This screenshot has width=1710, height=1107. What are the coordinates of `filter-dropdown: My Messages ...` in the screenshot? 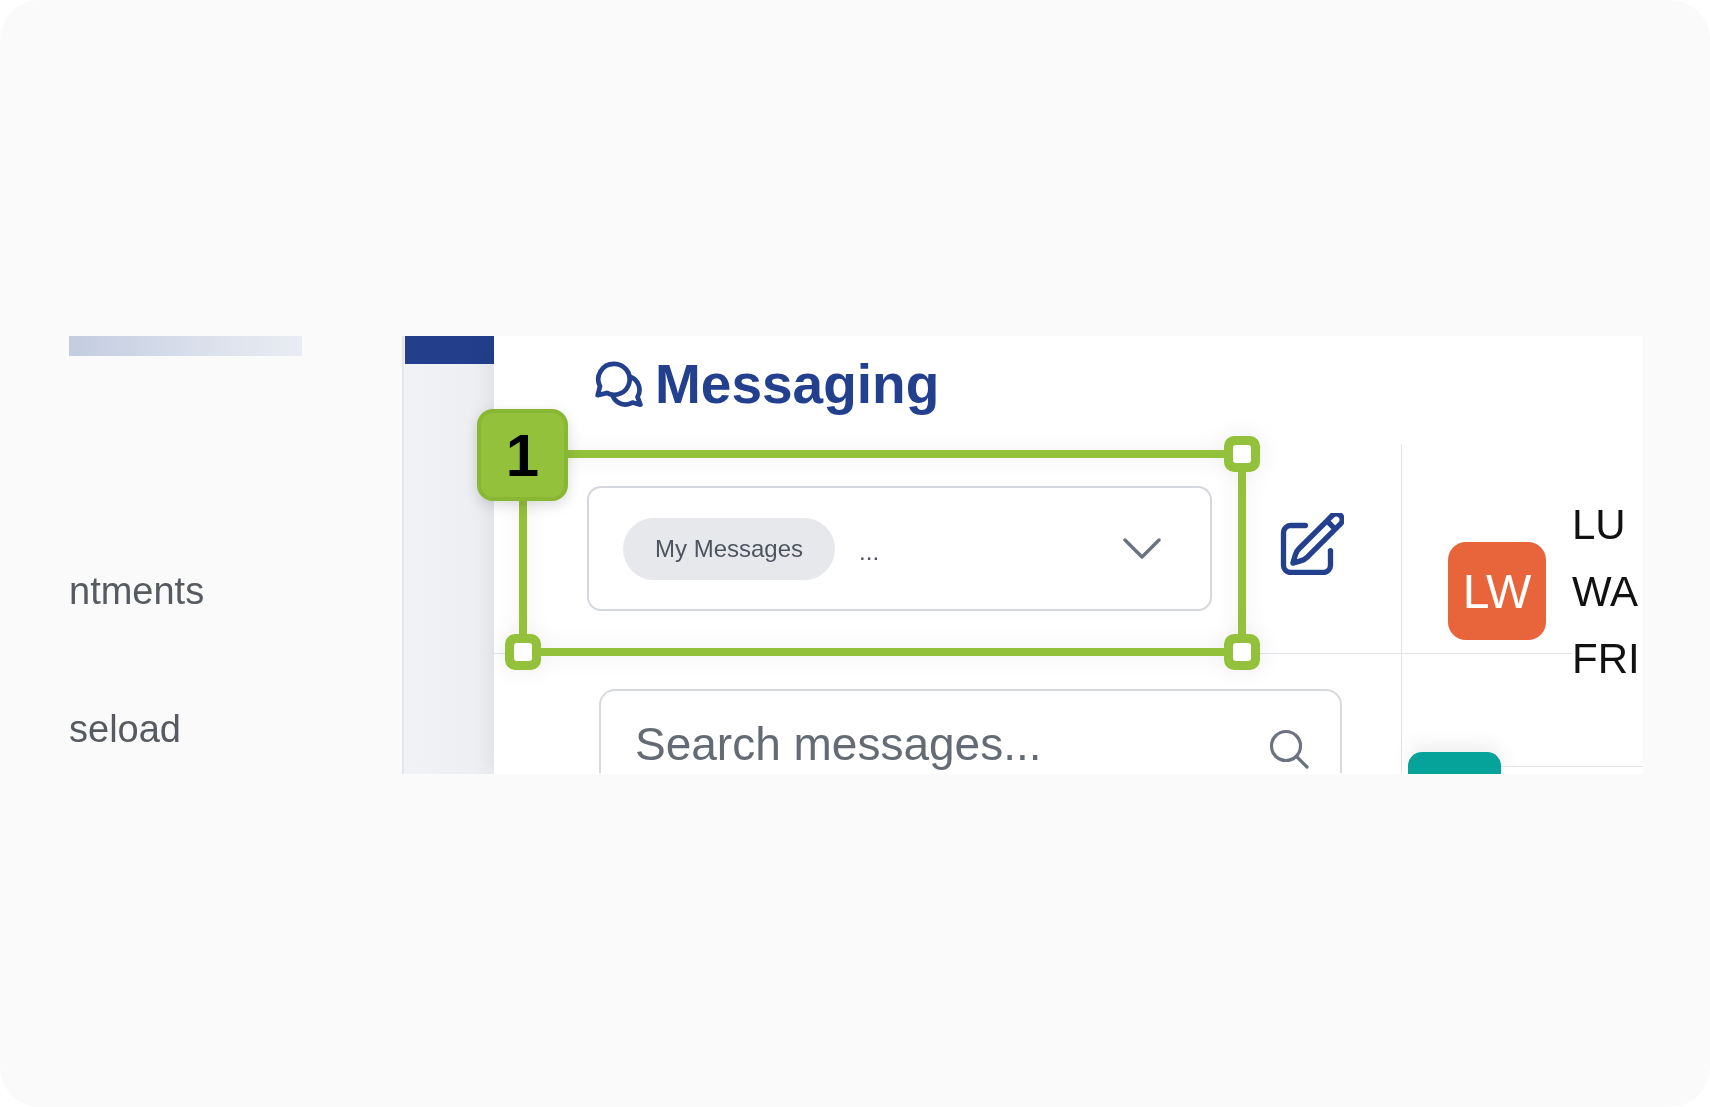 It's located at (899, 548).